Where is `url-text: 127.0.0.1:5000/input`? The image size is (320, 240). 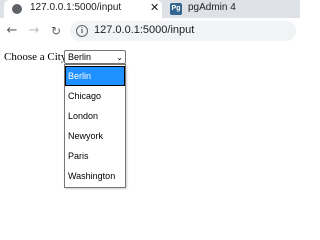 url-text: 127.0.0.1:5000/input is located at coordinates (144, 30).